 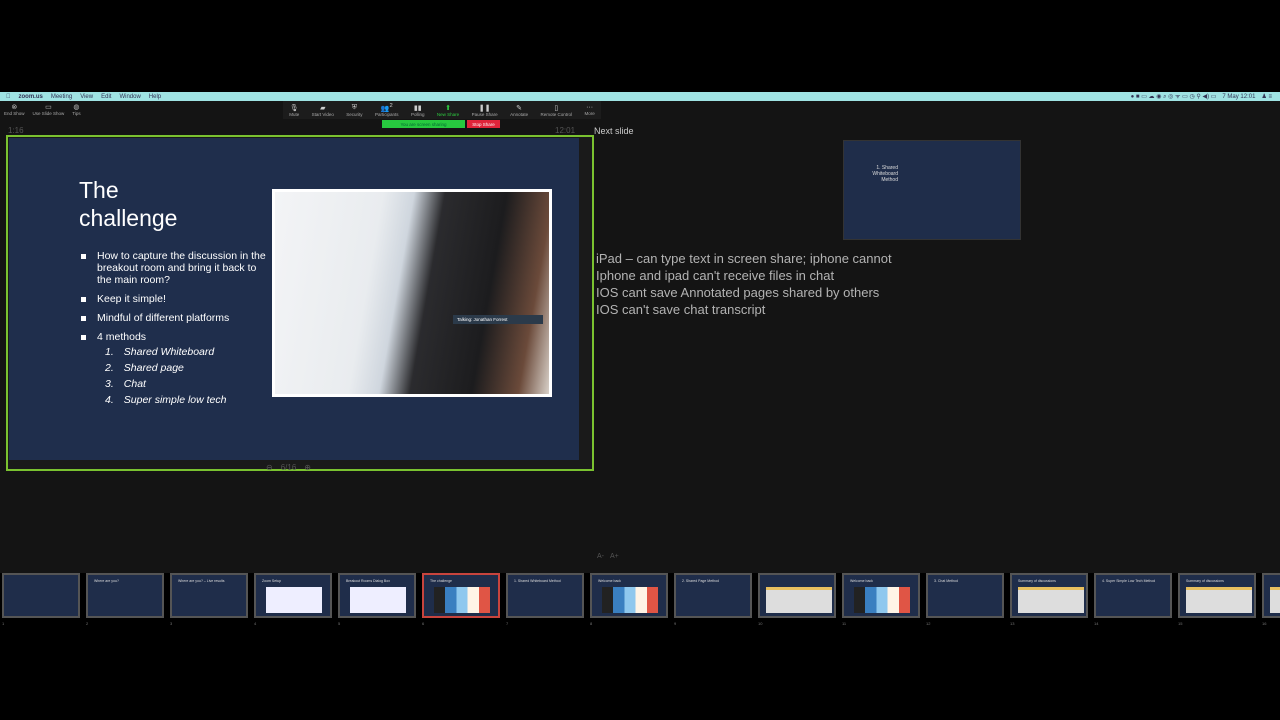 What do you see at coordinates (1180, 623) in the screenshot?
I see `thumbnail-number: 15` at bounding box center [1180, 623].